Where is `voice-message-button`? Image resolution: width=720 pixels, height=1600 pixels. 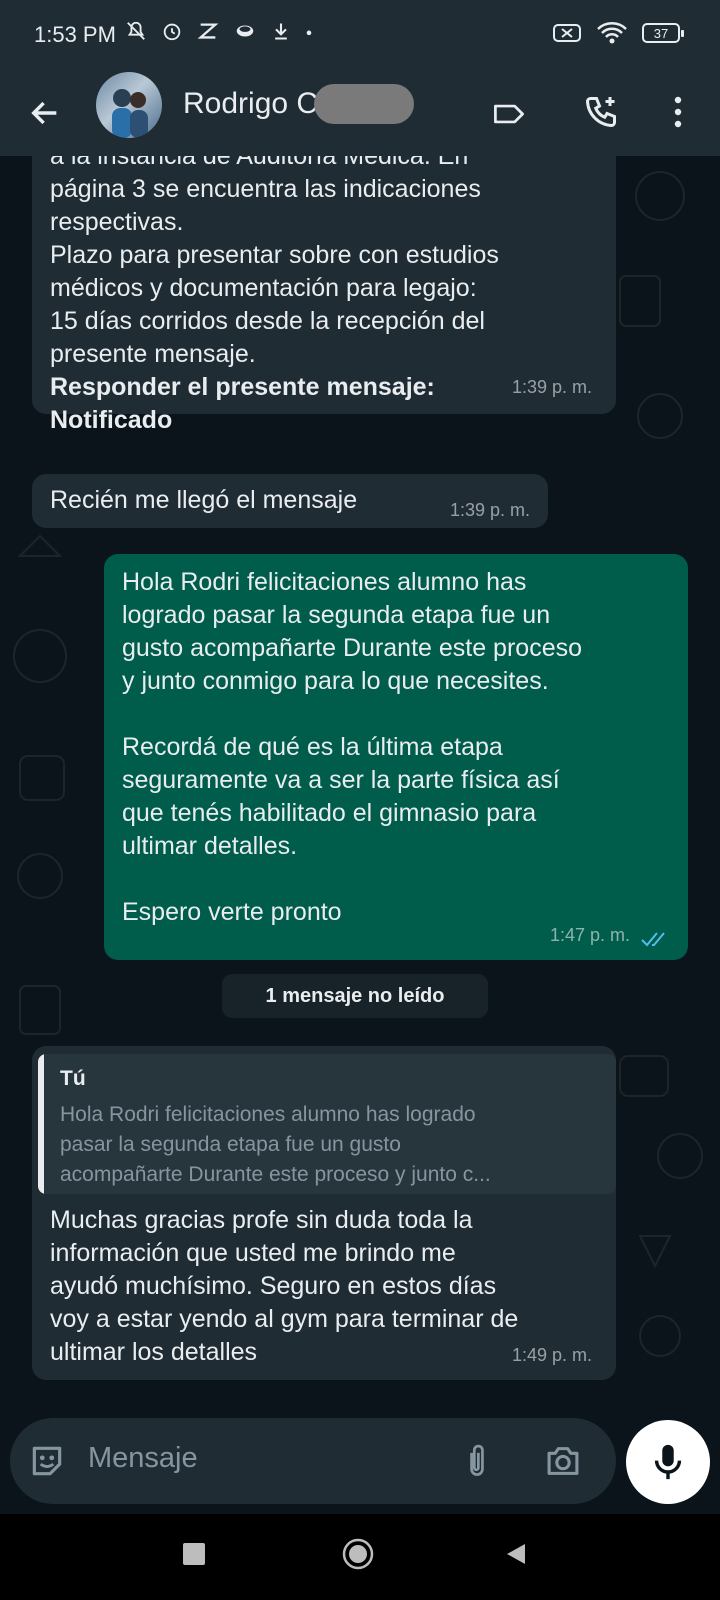 voice-message-button is located at coordinates (668, 1462).